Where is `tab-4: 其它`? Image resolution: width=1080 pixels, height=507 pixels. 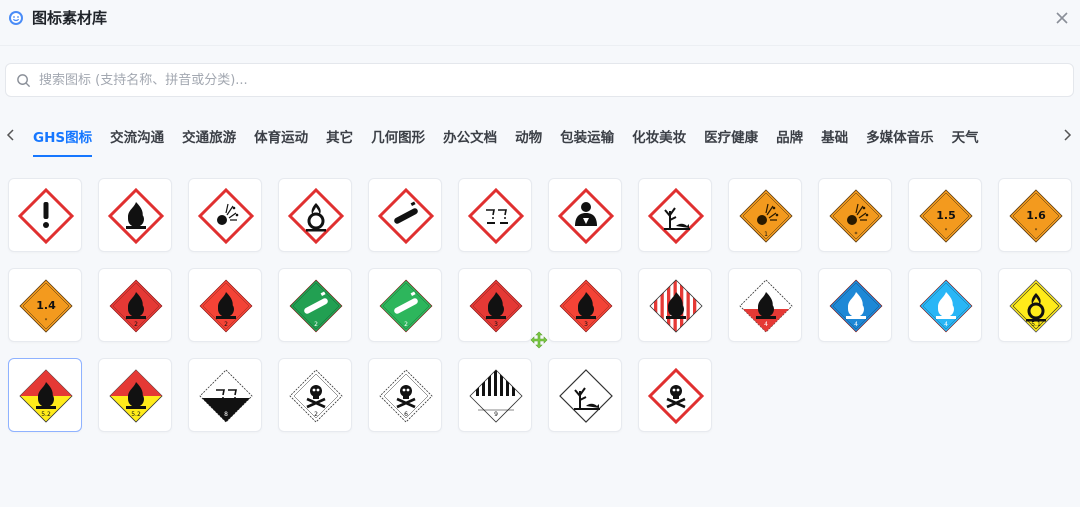
tab-4: 其它 is located at coordinates (339, 138).